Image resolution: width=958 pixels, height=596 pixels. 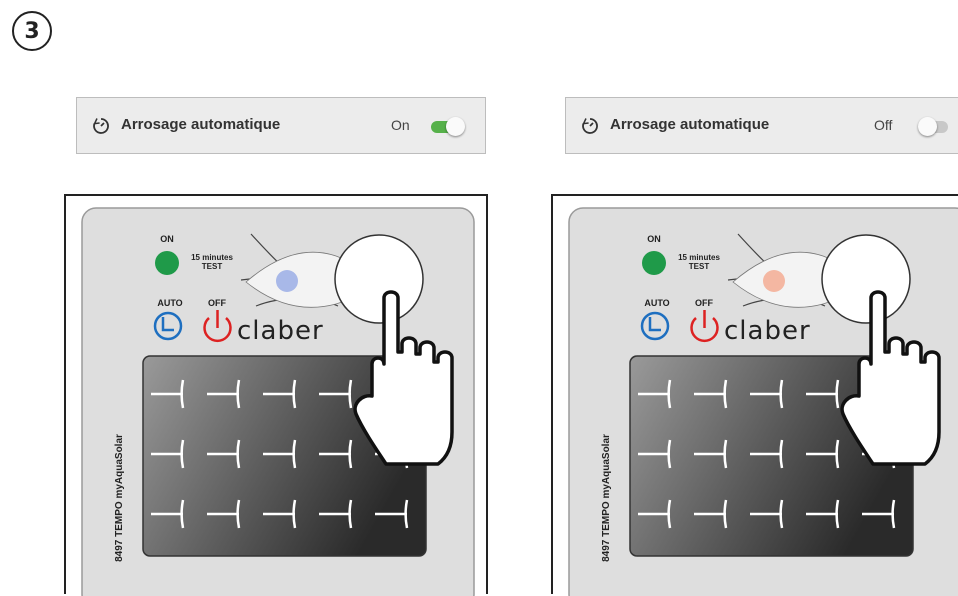 I want to click on toggle-state-text: Off, so click(x=883, y=125).